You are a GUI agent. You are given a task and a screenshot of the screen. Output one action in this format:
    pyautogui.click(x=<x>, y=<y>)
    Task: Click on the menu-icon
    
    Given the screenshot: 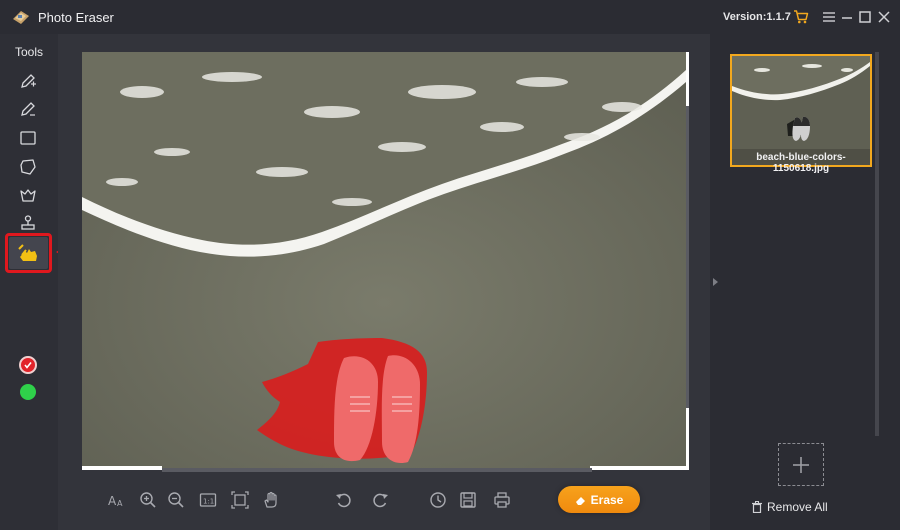 What is the action you would take?
    pyautogui.click(x=829, y=17)
    